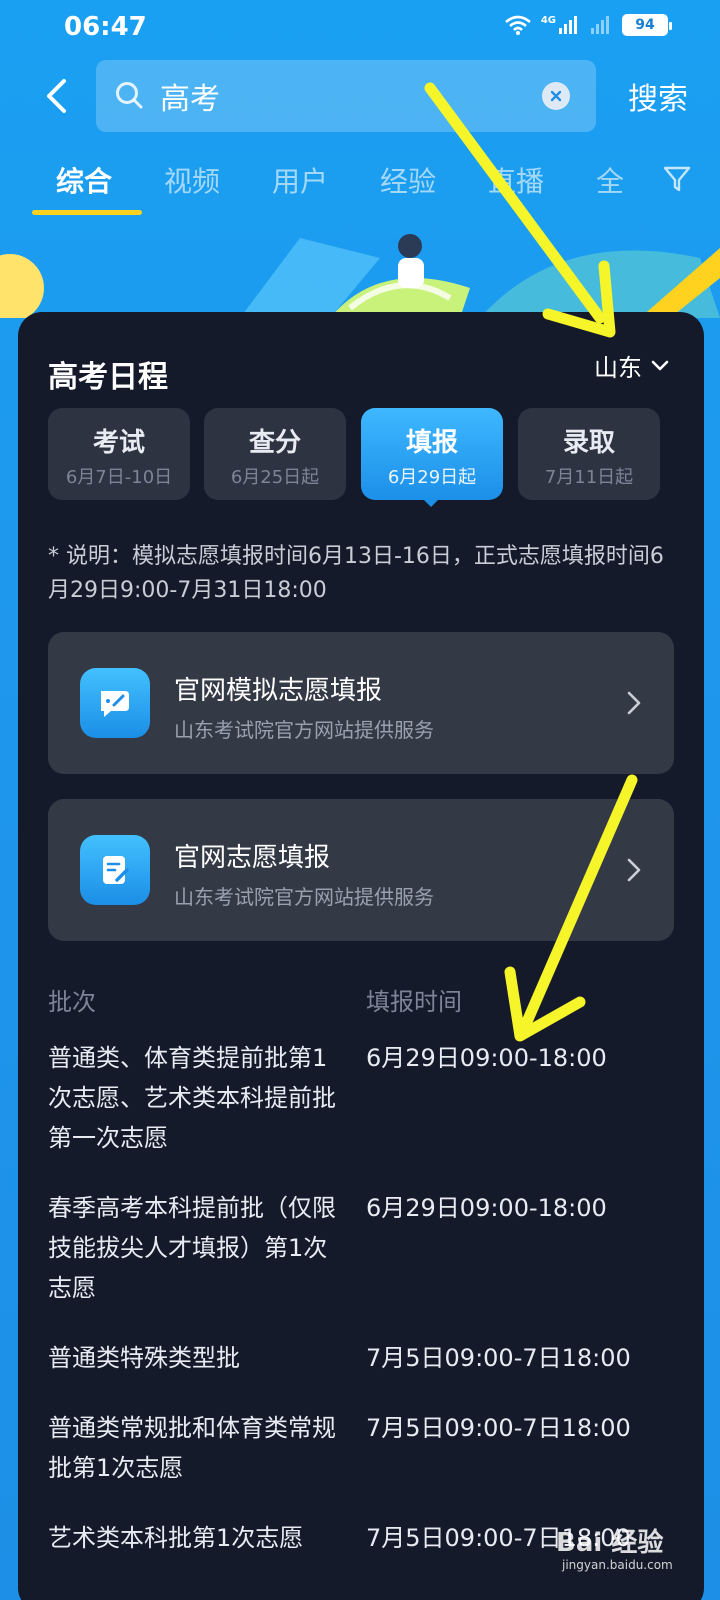  What do you see at coordinates (129, 95) in the screenshot?
I see `search-icon` at bounding box center [129, 95].